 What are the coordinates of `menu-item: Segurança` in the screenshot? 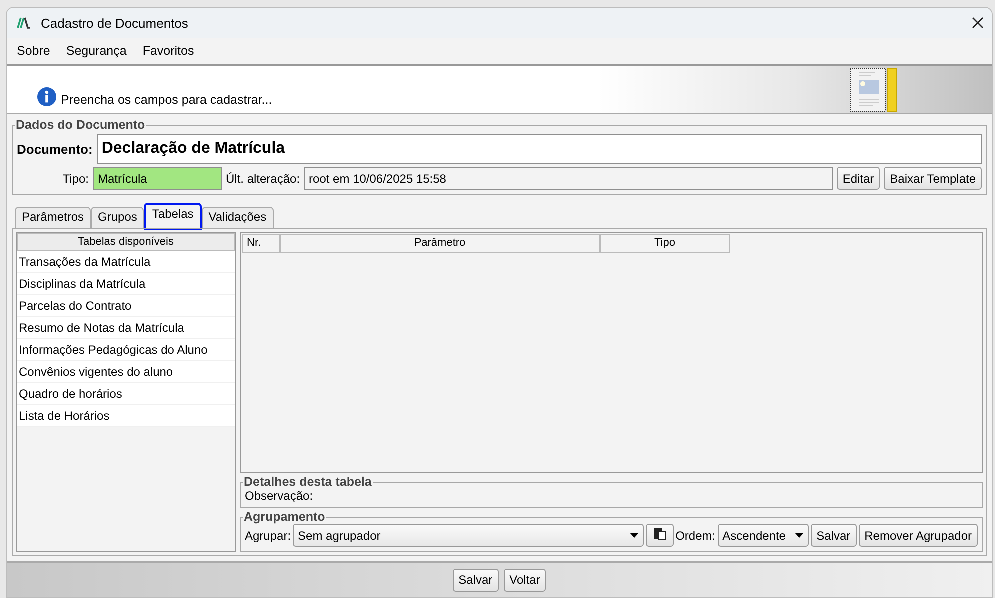 It's located at (96, 51).